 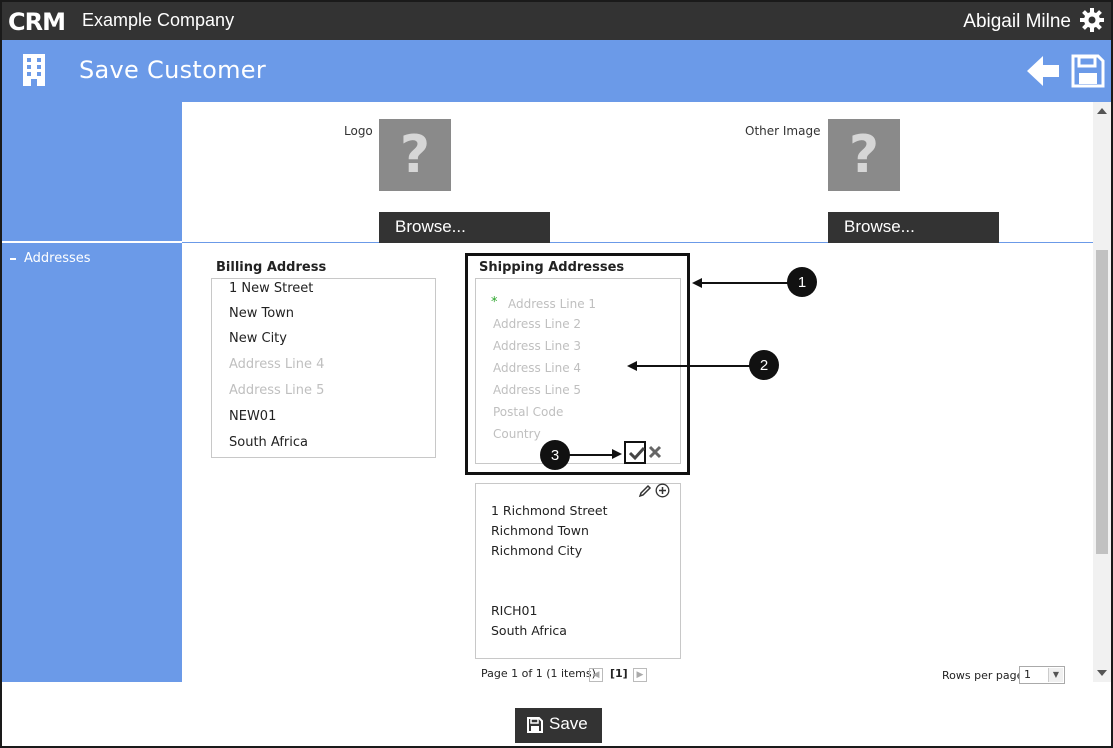 I want to click on required-marker: *, so click(x=494, y=302).